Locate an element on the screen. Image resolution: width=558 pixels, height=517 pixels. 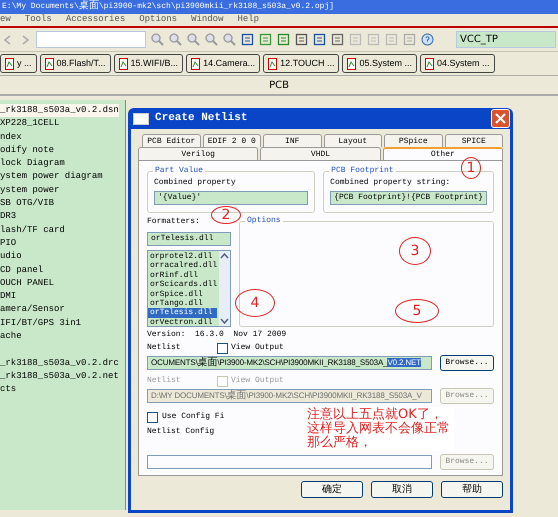
tab: SPICE is located at coordinates (473, 140).